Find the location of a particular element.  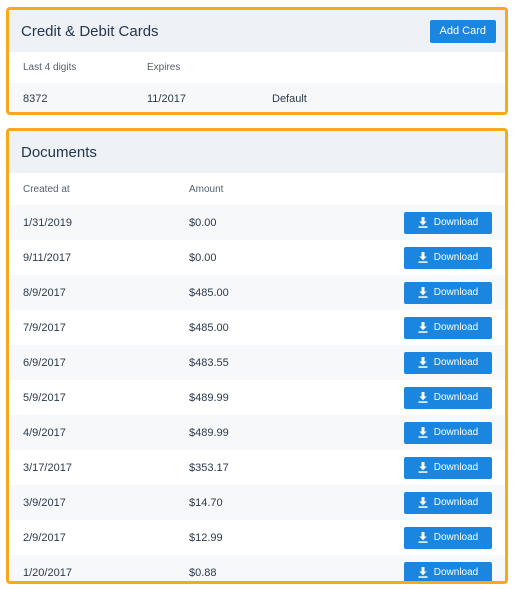

column-header-last4: Last 4 digits is located at coordinates (50, 67).